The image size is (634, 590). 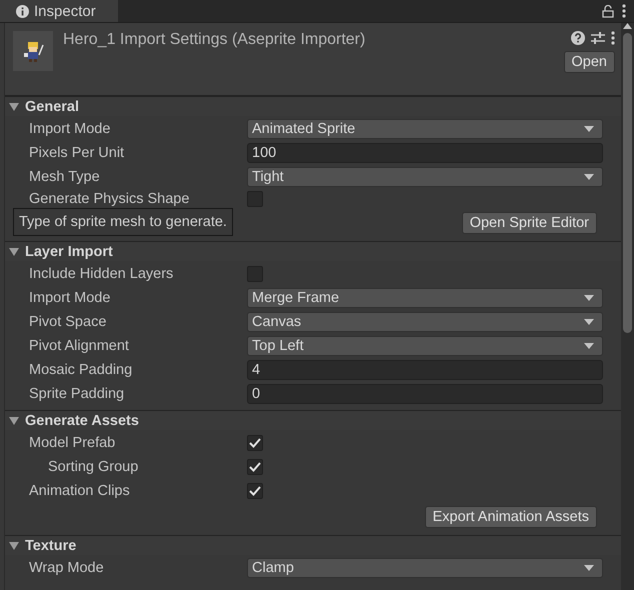 What do you see at coordinates (425, 370) in the screenshot?
I see `input-field: 4` at bounding box center [425, 370].